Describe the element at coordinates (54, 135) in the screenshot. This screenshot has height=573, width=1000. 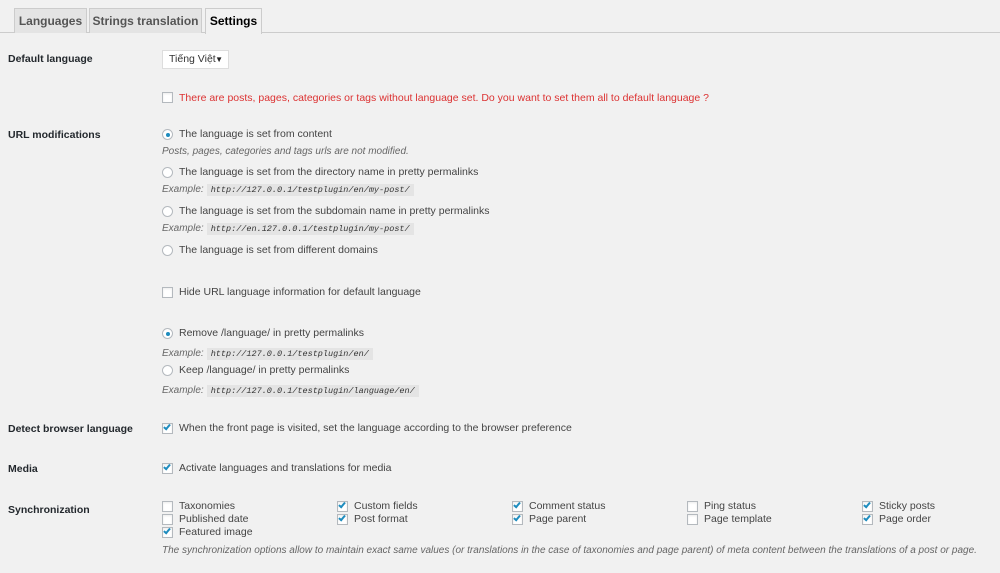
I see `url-modifications-label: URL modifications` at that location.